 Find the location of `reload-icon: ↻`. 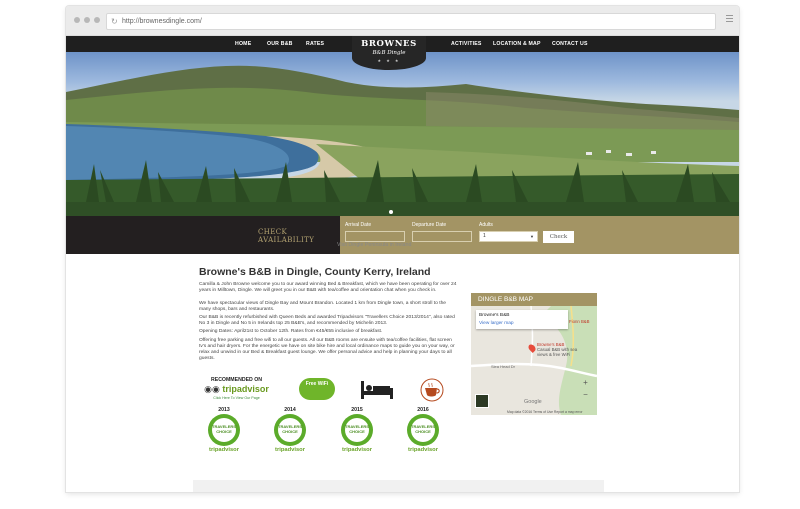

reload-icon: ↻ is located at coordinates (114, 21).